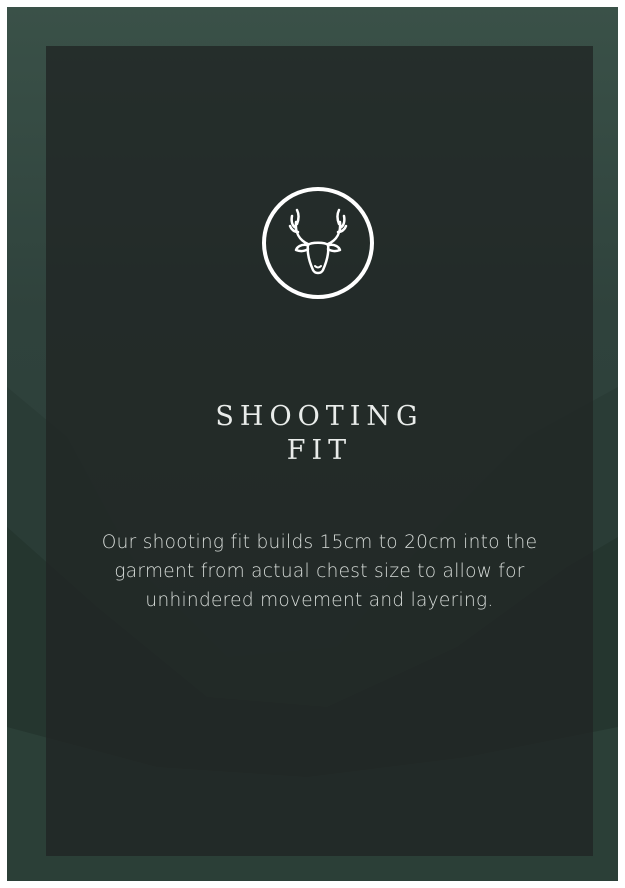  Describe the element at coordinates (318, 243) in the screenshot. I see `stag-head-icon` at that location.